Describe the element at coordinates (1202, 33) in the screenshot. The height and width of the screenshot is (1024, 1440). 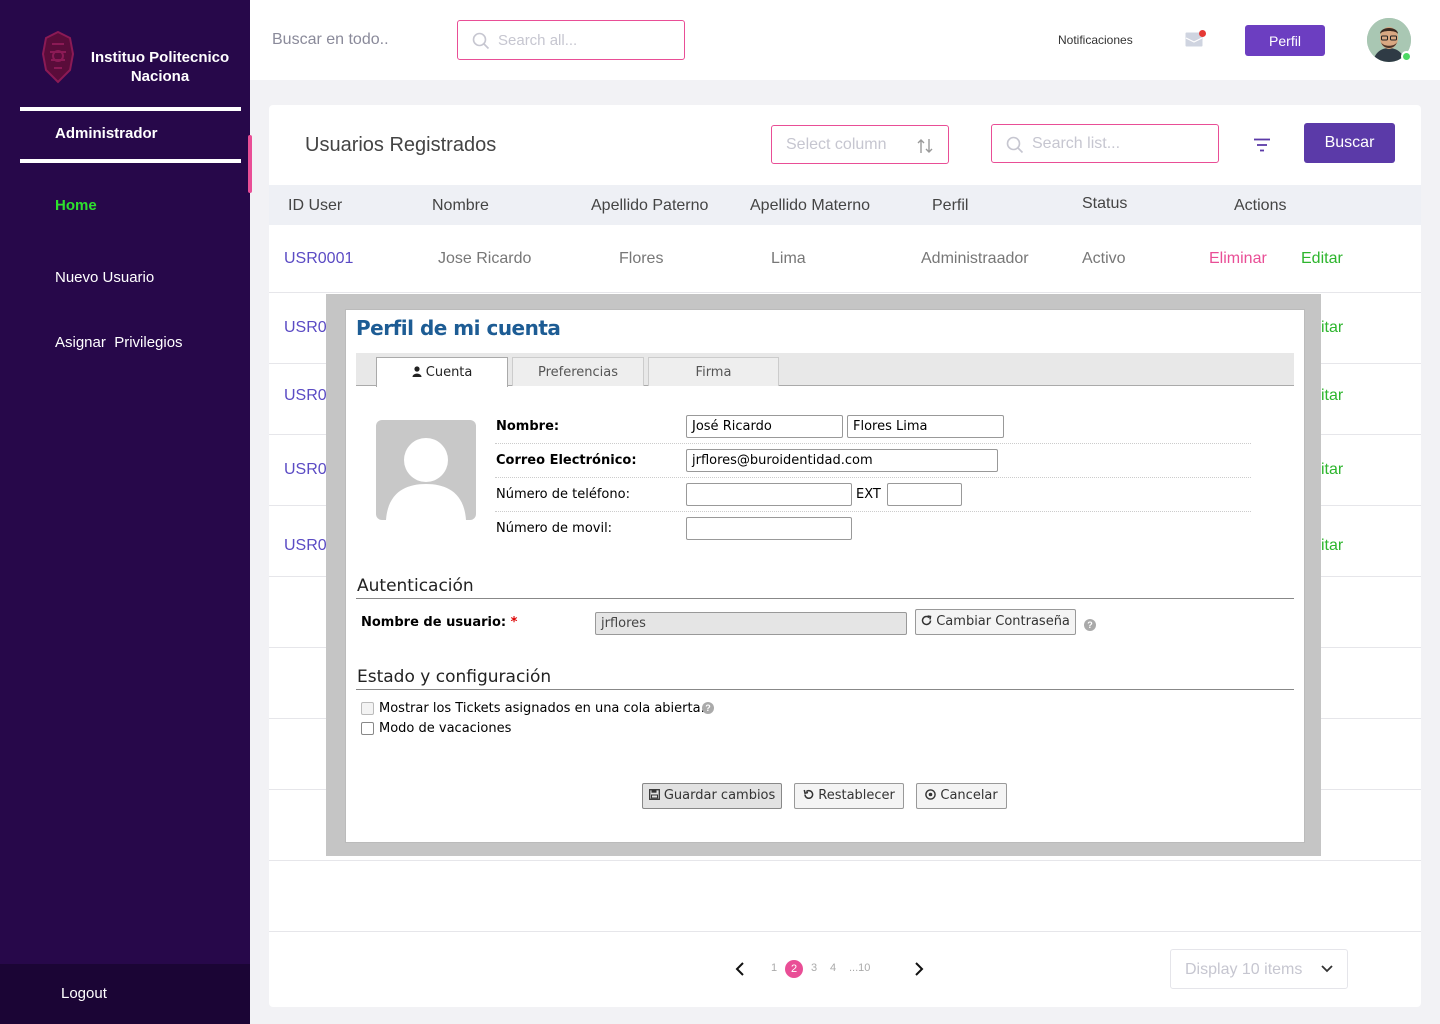
I see `notification-dot` at that location.